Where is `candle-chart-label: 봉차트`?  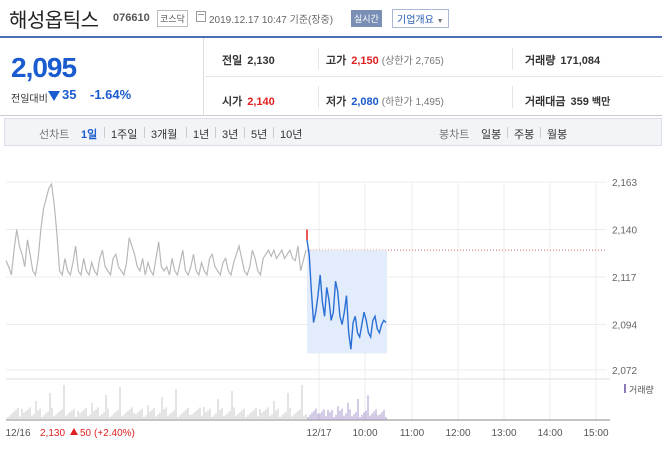 candle-chart-label: 봉차트 is located at coordinates (454, 135).